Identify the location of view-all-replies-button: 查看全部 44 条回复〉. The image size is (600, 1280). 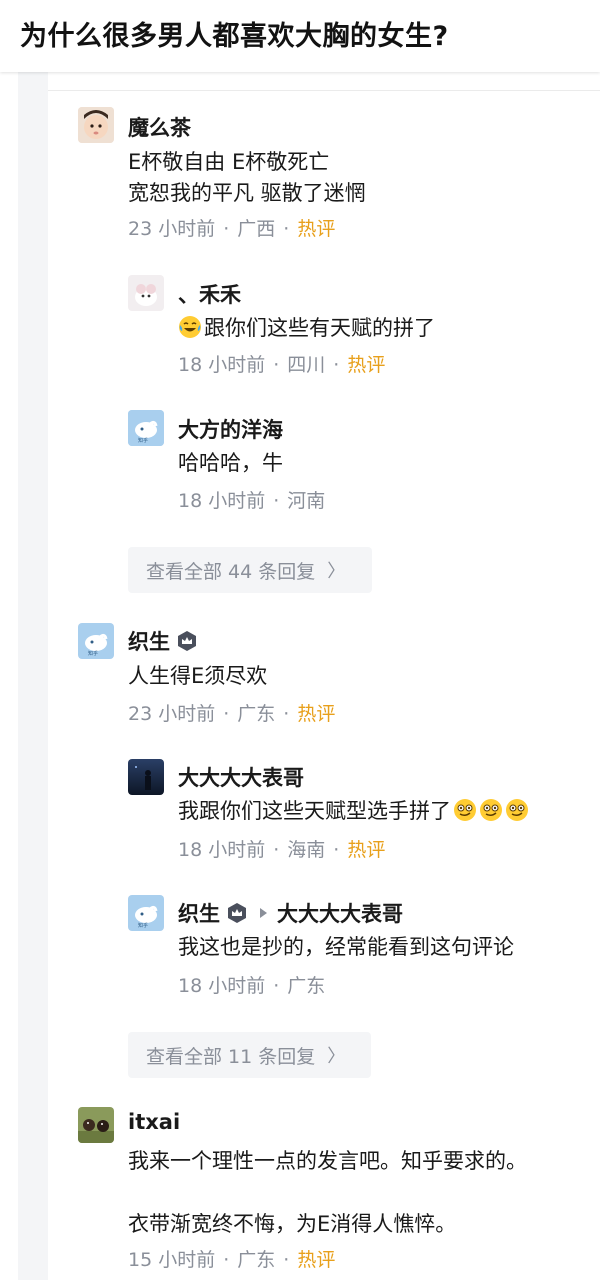
(250, 570).